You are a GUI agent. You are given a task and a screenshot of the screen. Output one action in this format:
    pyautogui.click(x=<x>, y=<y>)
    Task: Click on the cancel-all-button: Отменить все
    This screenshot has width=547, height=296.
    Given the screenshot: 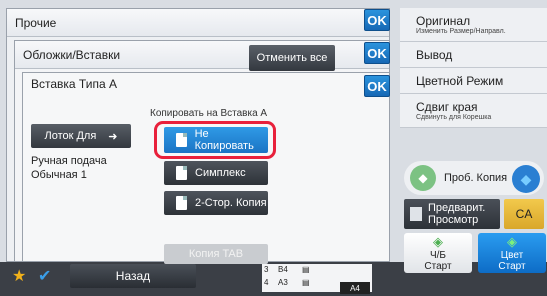 What is the action you would take?
    pyautogui.click(x=292, y=58)
    